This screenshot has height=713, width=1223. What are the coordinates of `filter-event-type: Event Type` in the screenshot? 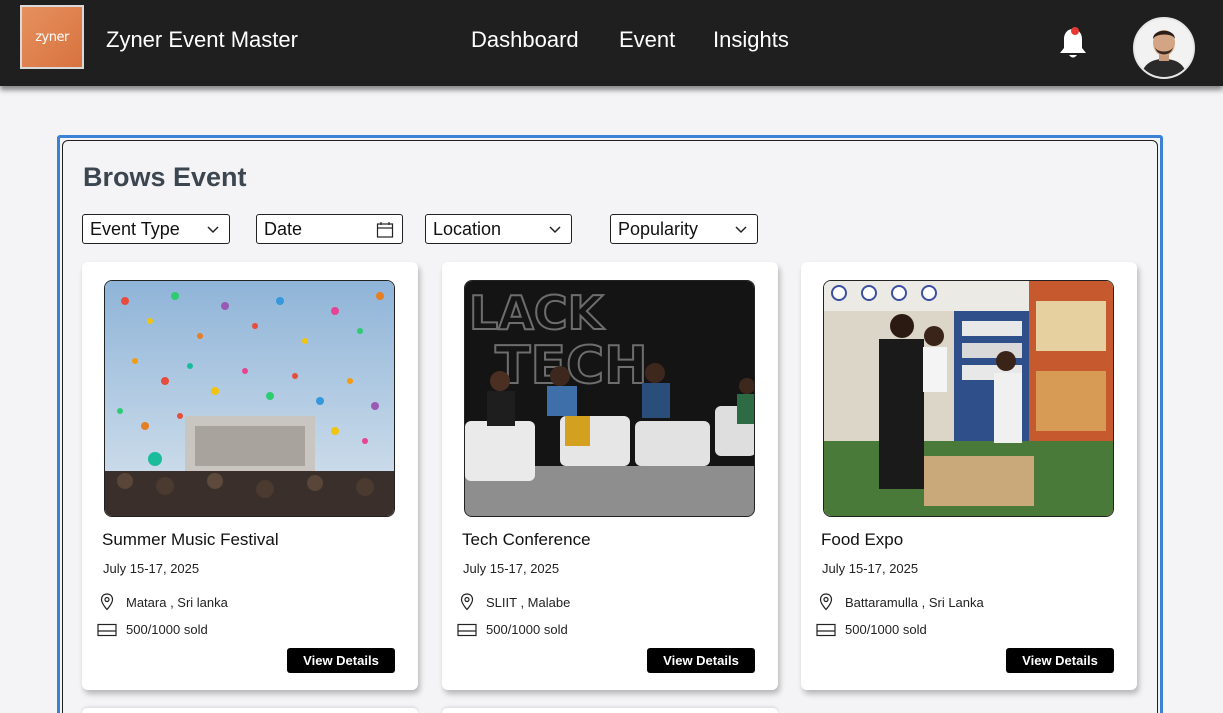 It's located at (156, 229).